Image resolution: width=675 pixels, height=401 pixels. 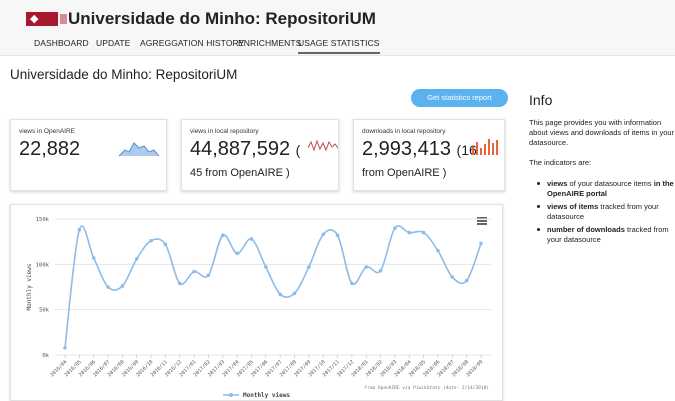 What do you see at coordinates (222, 18) in the screenshot?
I see `app-title: Universidade do Minho: RepositoriUM` at bounding box center [222, 18].